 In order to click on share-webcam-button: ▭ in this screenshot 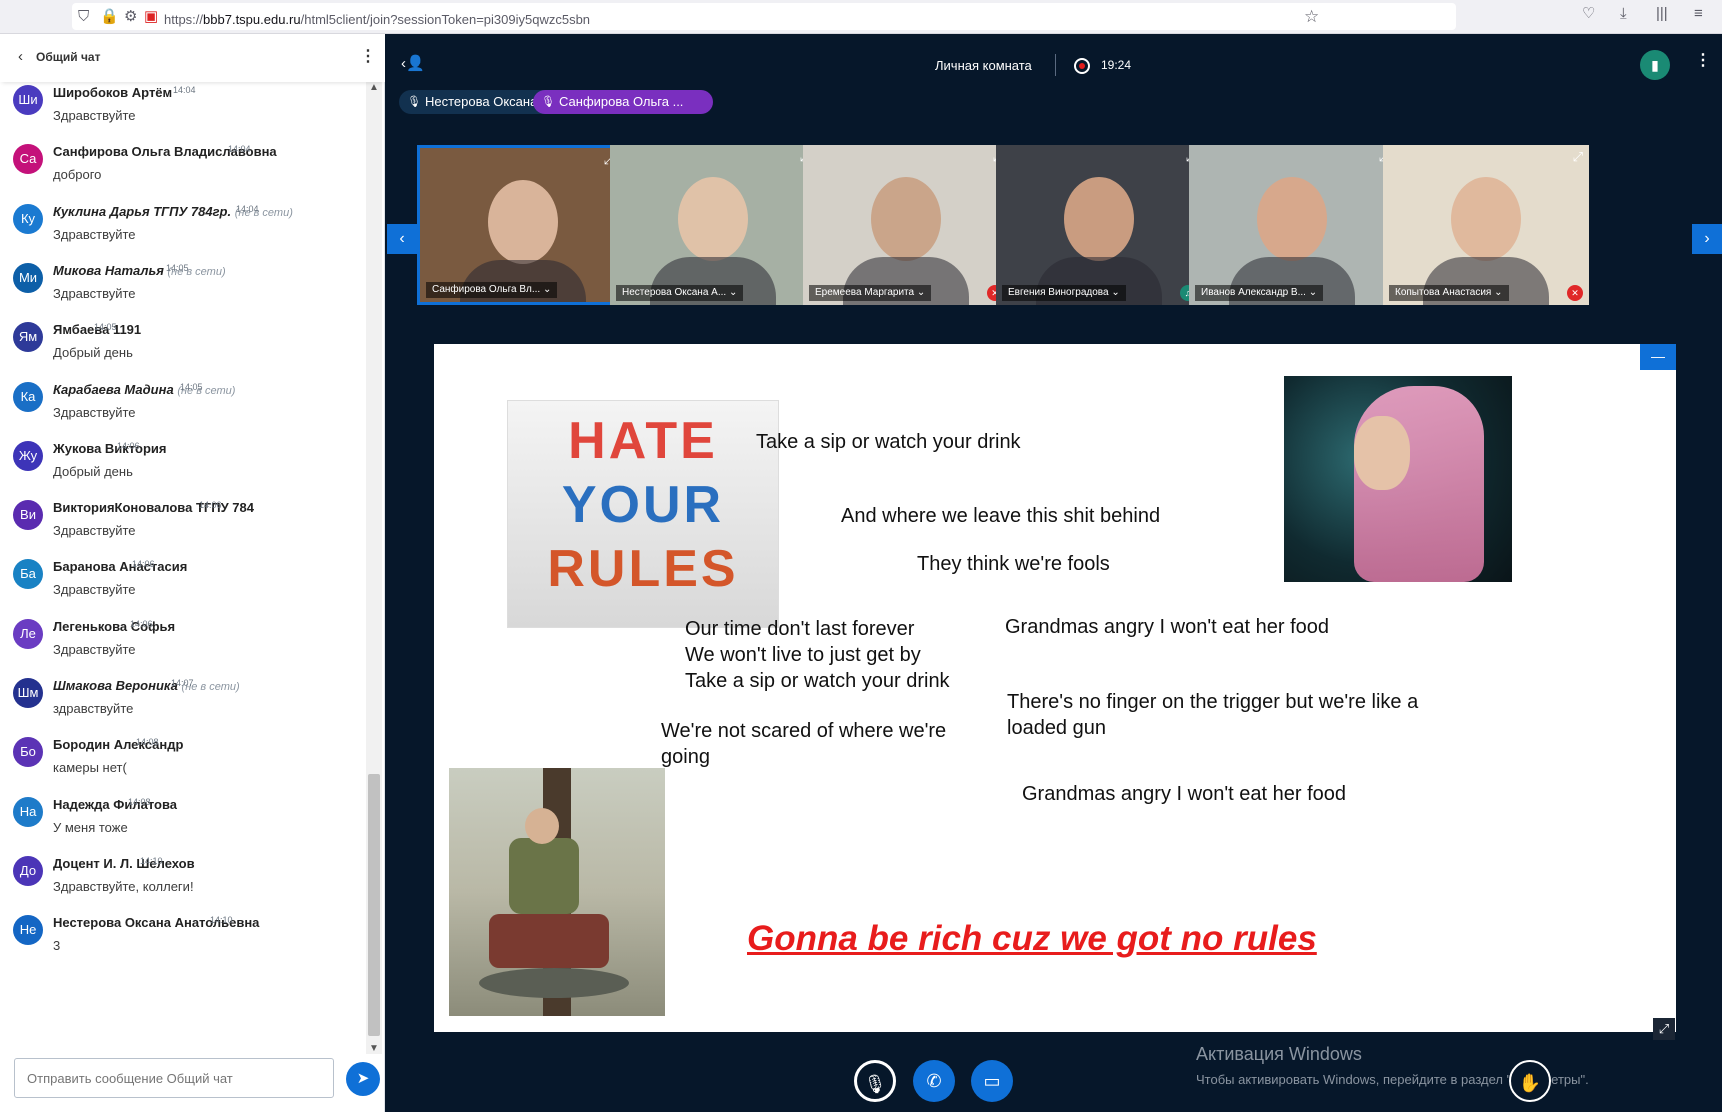, I will do `click(992, 1081)`.